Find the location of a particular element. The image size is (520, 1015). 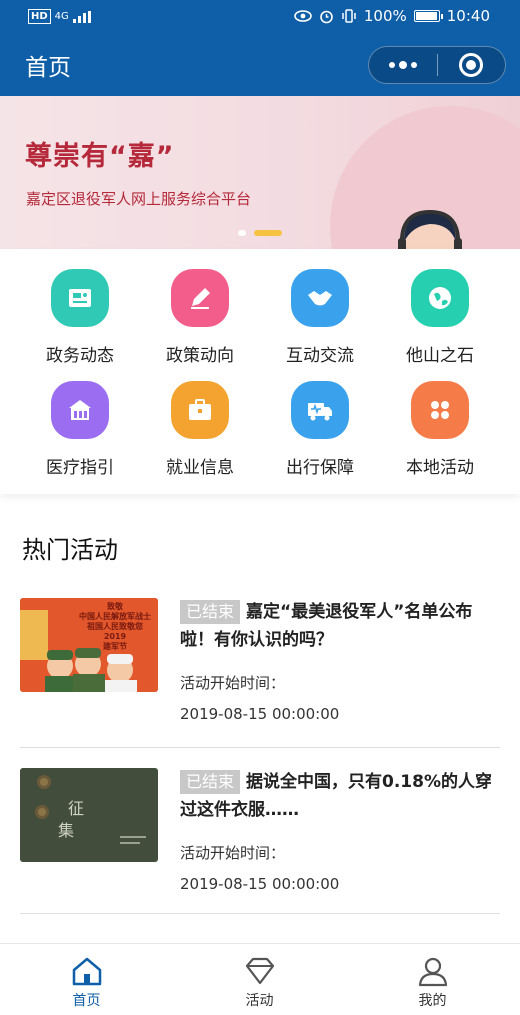

poster-text-line: 祖国人民致敬您 is located at coordinates (115, 626).